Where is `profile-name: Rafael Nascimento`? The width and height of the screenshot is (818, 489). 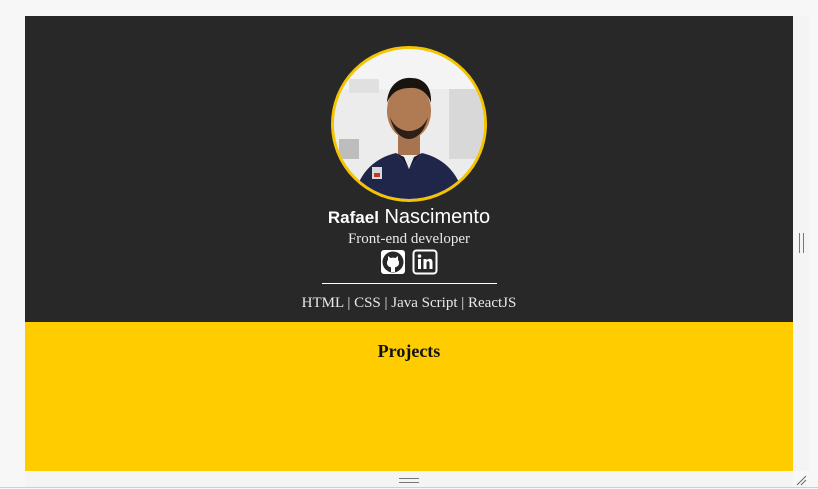
profile-name: Rafael Nascimento is located at coordinates (409, 217).